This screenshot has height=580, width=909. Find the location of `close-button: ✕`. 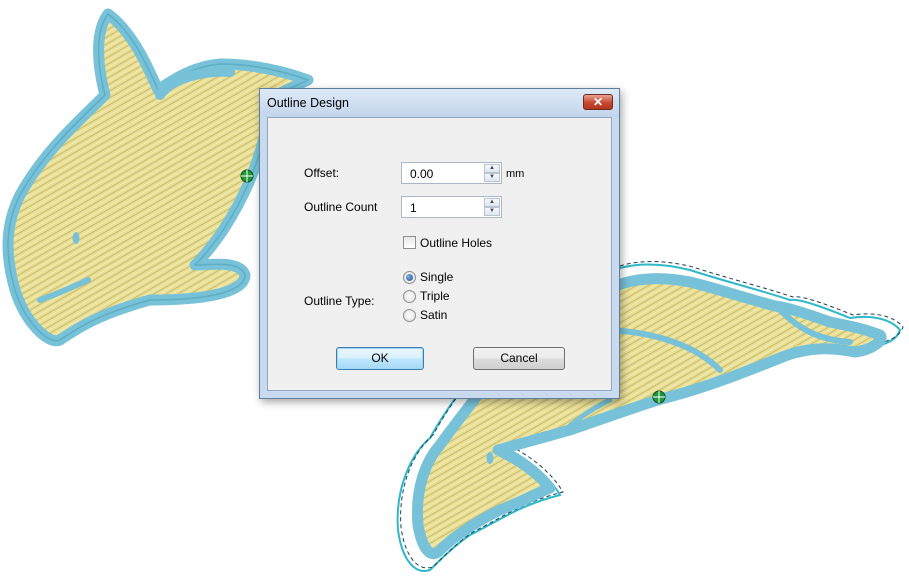

close-button: ✕ is located at coordinates (598, 102).